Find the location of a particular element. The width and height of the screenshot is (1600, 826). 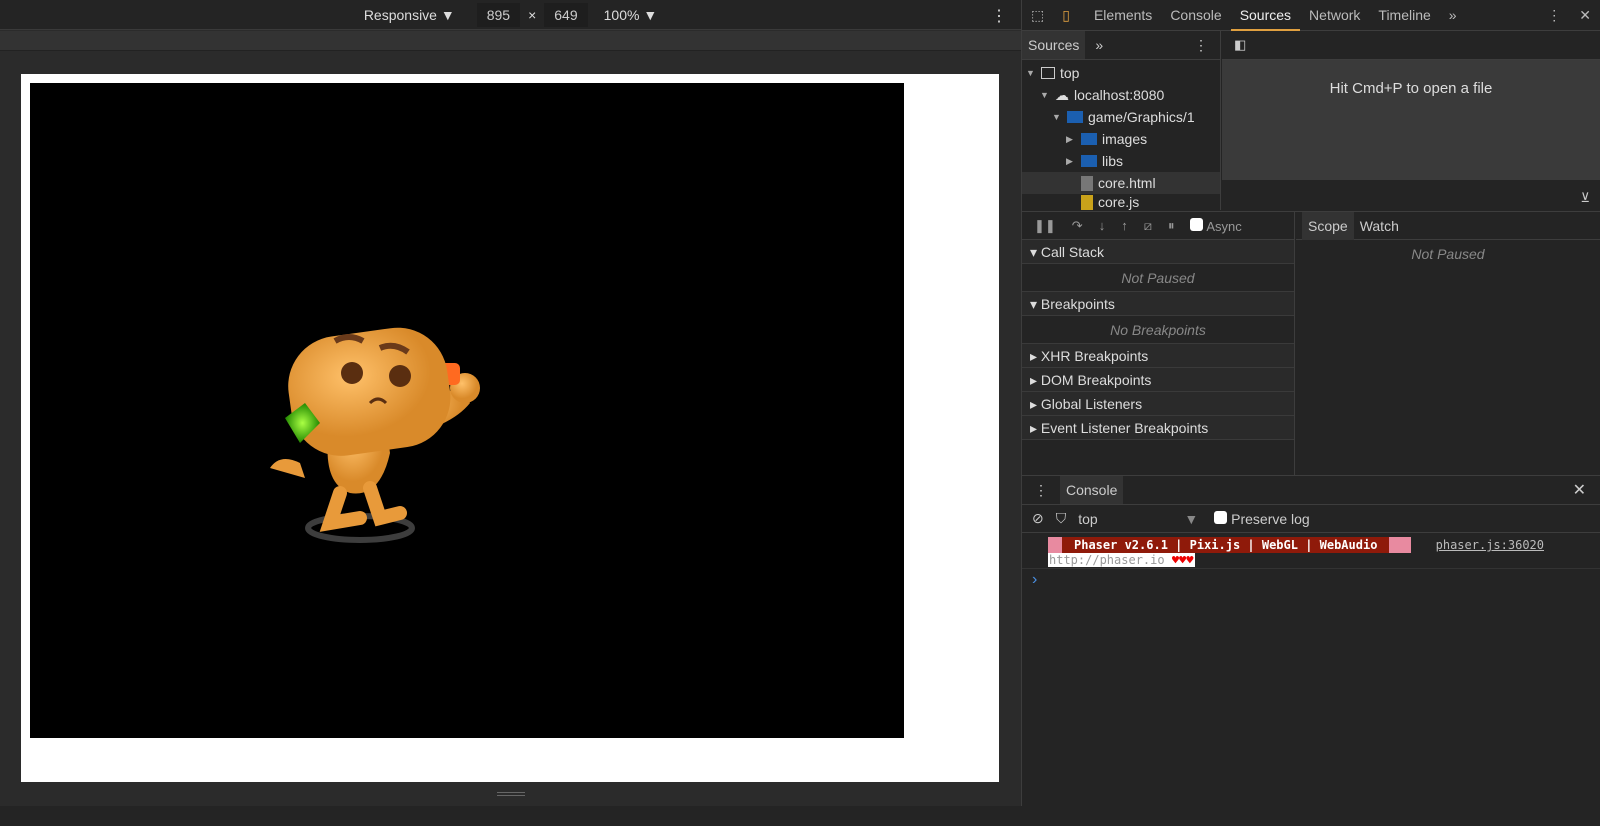

close-devtools-icon: ✕ is located at coordinates (1585, 15).